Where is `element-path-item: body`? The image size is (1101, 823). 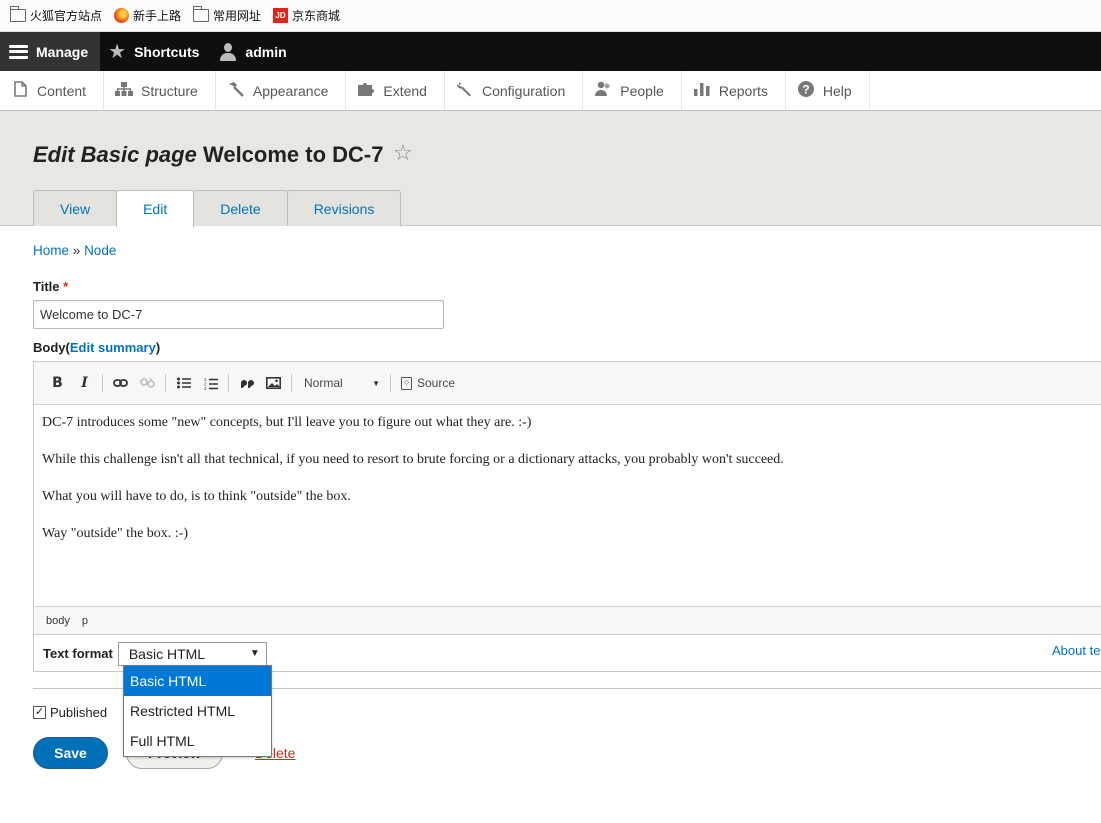 element-path-item: body is located at coordinates (58, 621).